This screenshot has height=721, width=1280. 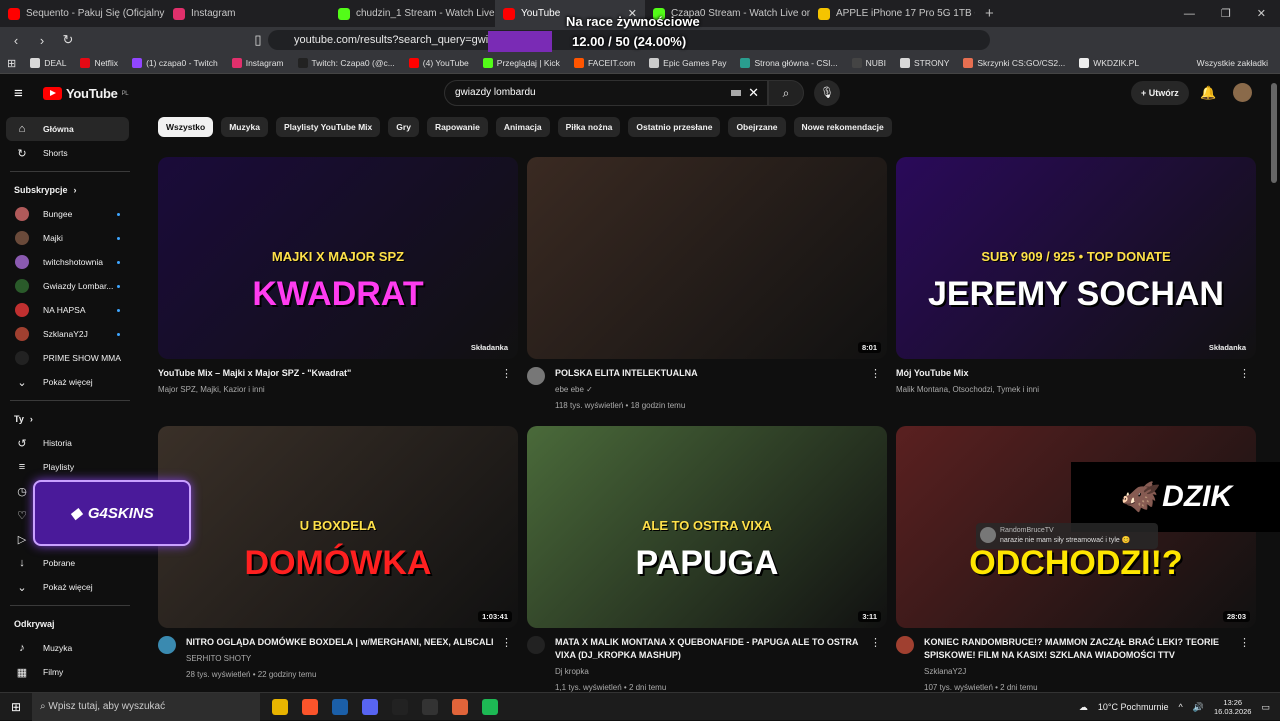 What do you see at coordinates (522, 127) in the screenshot?
I see `filter-chip: Animacja` at bounding box center [522, 127].